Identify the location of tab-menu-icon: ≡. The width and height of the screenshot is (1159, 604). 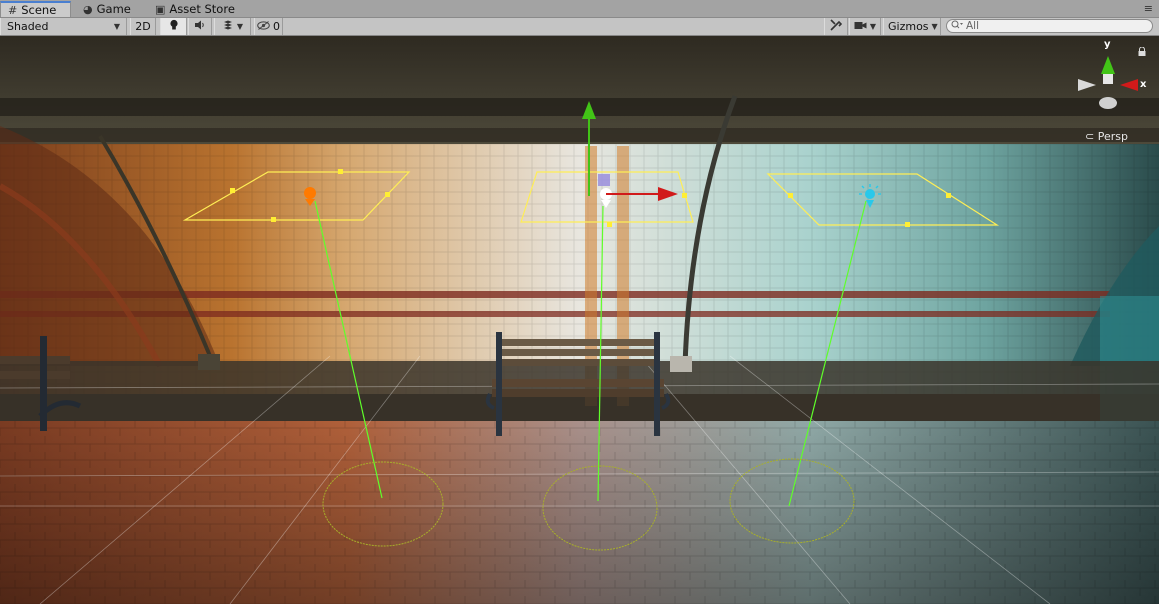
(1148, 8).